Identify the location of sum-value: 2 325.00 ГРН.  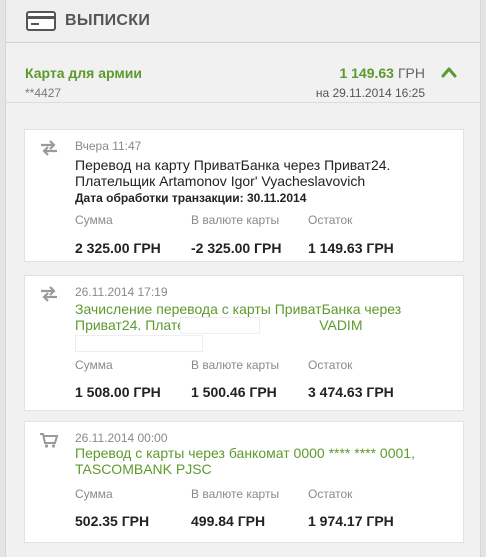
(118, 248).